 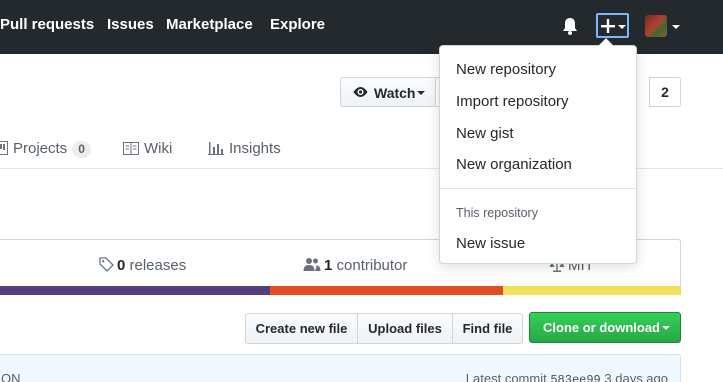 What do you see at coordinates (538, 188) in the screenshot?
I see `menu-divider` at bounding box center [538, 188].